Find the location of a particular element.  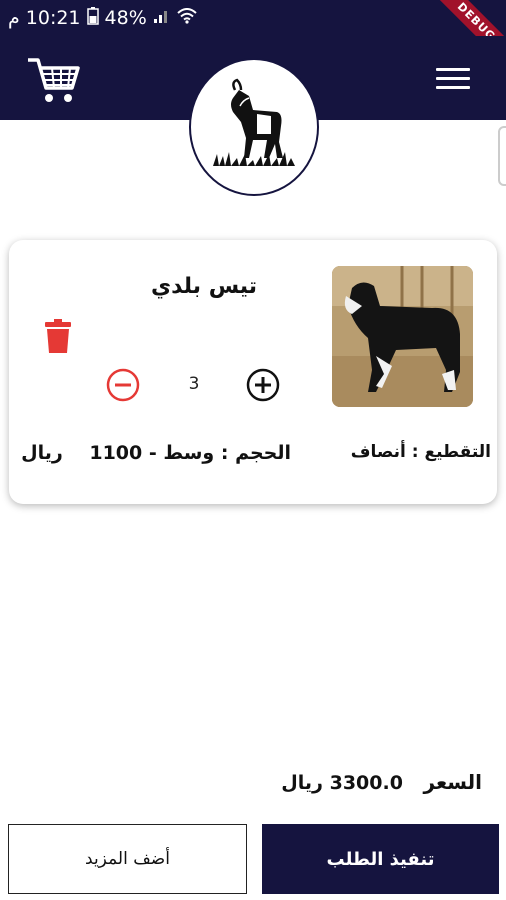

goat-photo is located at coordinates (402, 336).